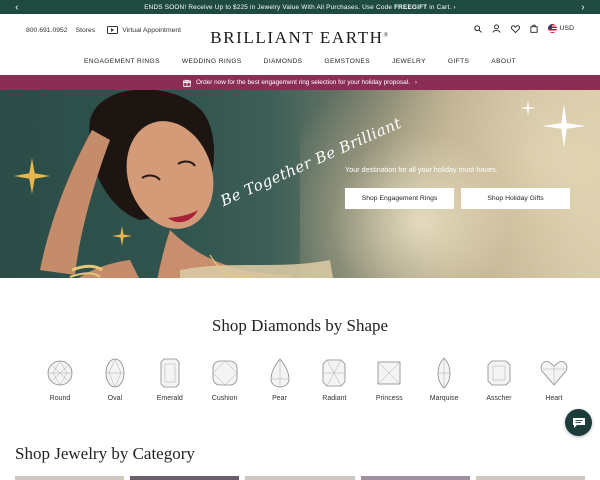 This screenshot has width=600, height=480. I want to click on us-flag-icon, so click(552, 28).